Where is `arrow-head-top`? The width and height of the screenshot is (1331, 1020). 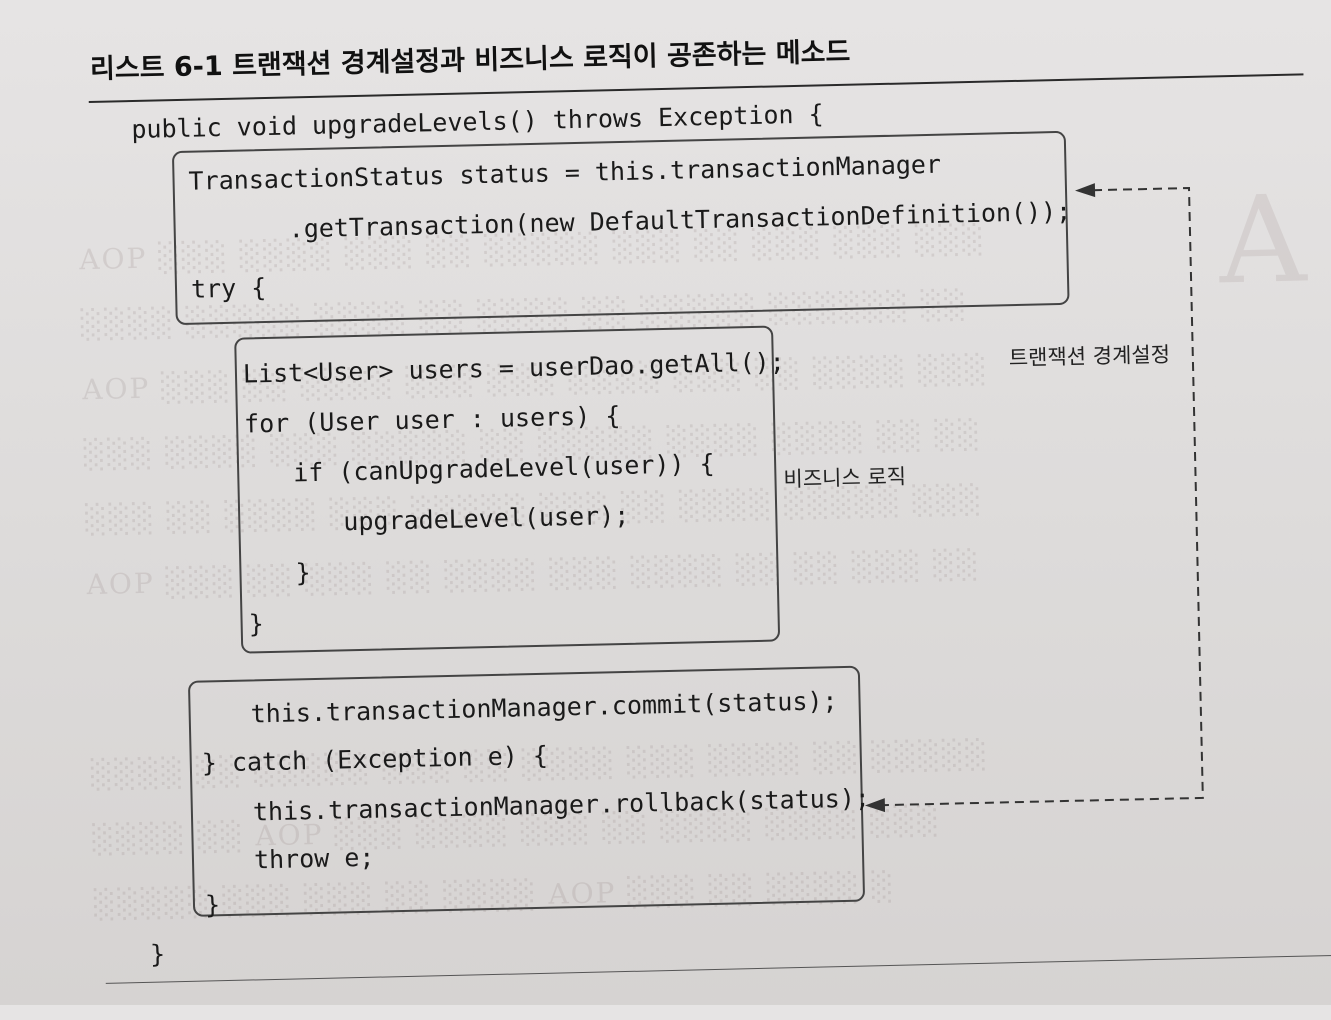
arrow-head-top is located at coordinates (1085, 190).